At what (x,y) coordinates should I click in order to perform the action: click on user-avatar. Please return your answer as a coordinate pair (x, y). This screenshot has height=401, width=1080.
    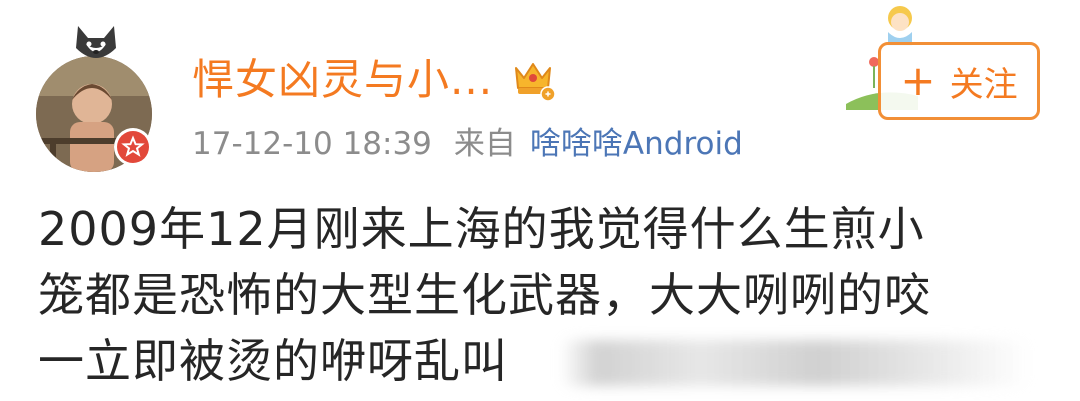
    Looking at the image, I should click on (96, 94).